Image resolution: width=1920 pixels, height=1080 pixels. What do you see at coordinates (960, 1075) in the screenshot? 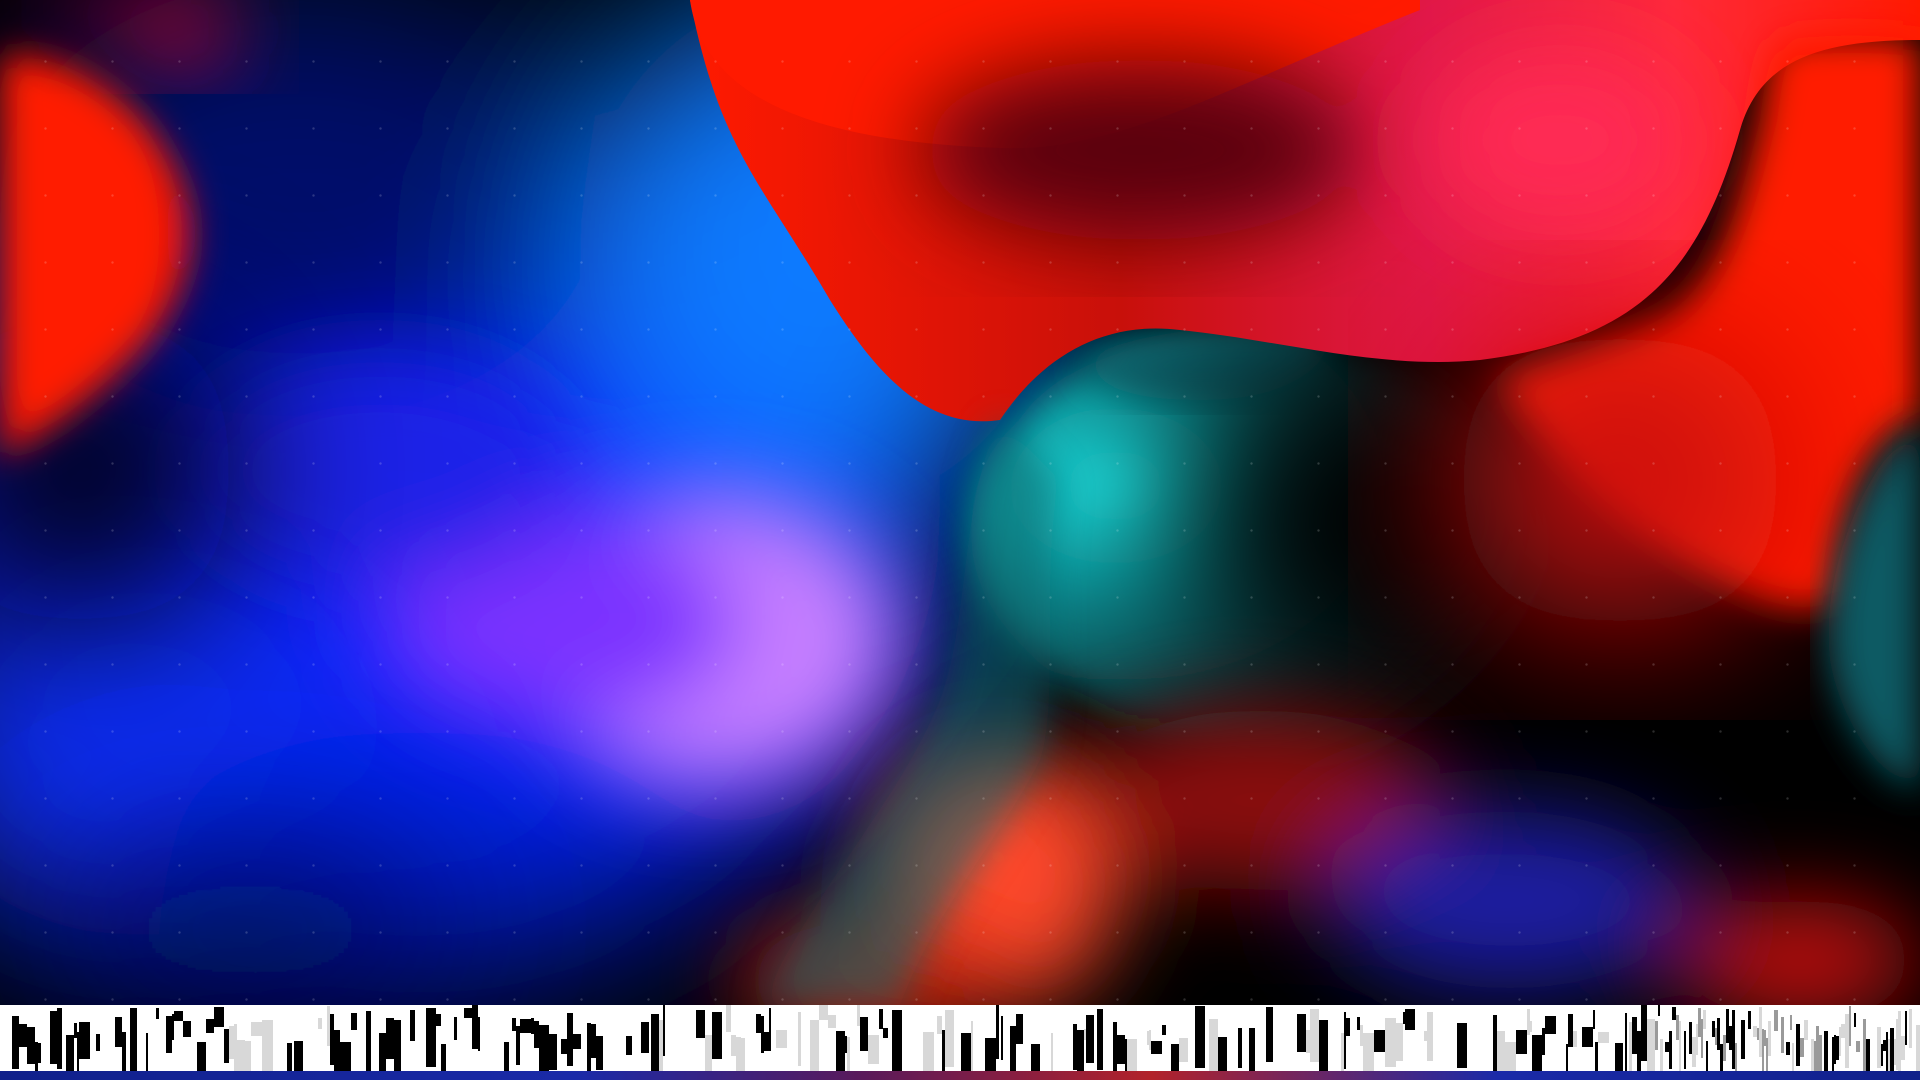
I see `bottom-color-line` at bounding box center [960, 1075].